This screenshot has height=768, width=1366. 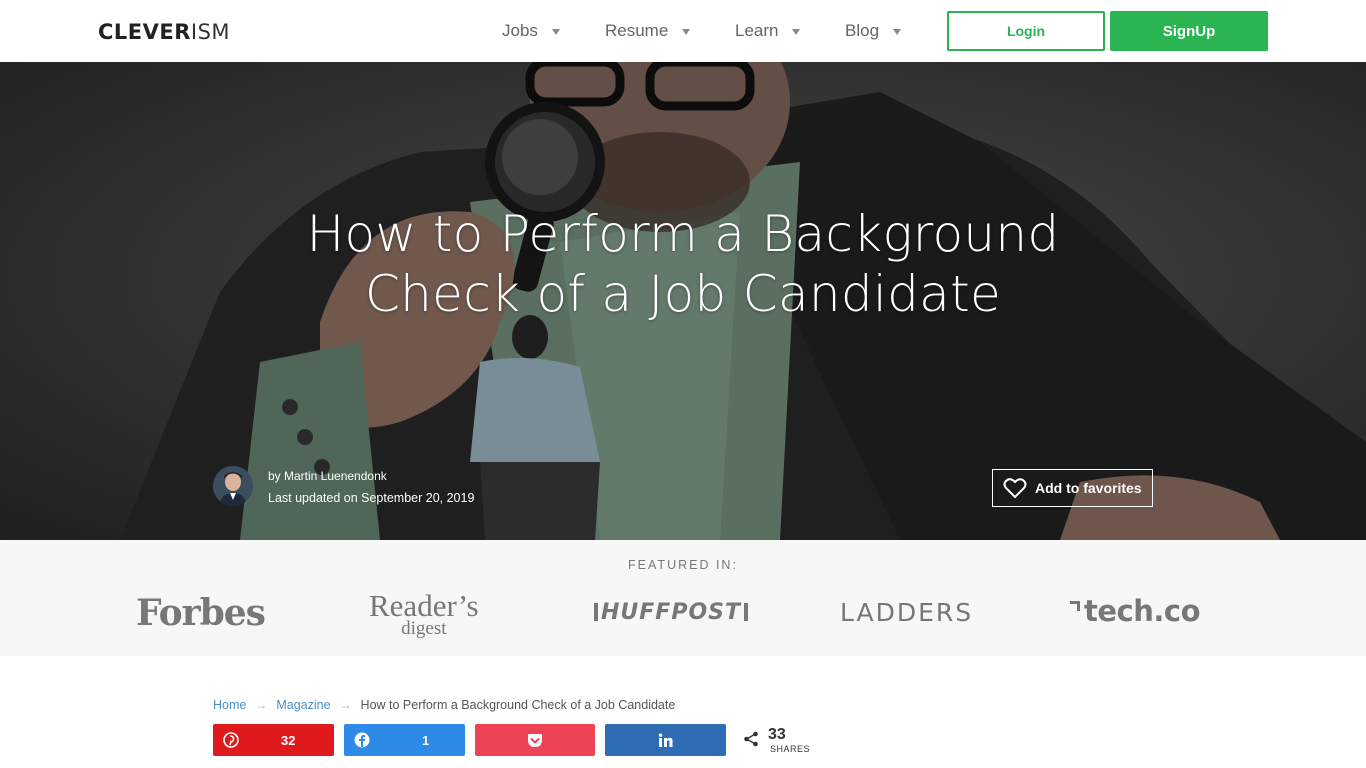 I want to click on nav-jobs: Jobs, so click(x=531, y=31).